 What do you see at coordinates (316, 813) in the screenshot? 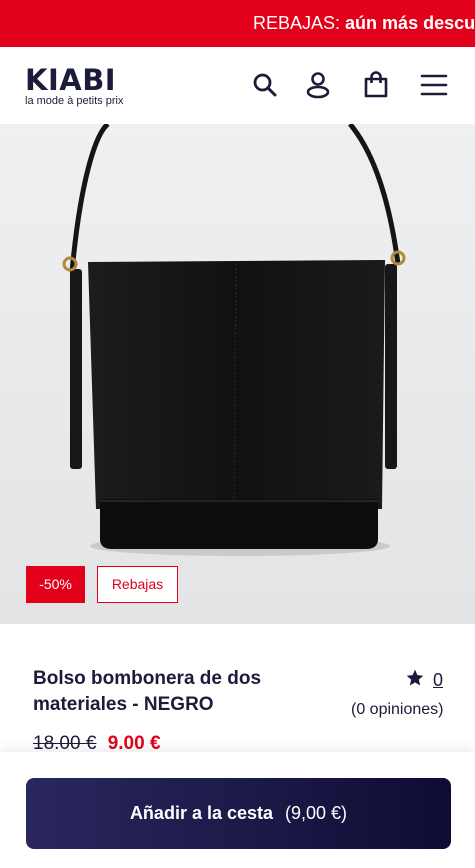
I see `add-to-cart-price: (9,00 €)` at bounding box center [316, 813].